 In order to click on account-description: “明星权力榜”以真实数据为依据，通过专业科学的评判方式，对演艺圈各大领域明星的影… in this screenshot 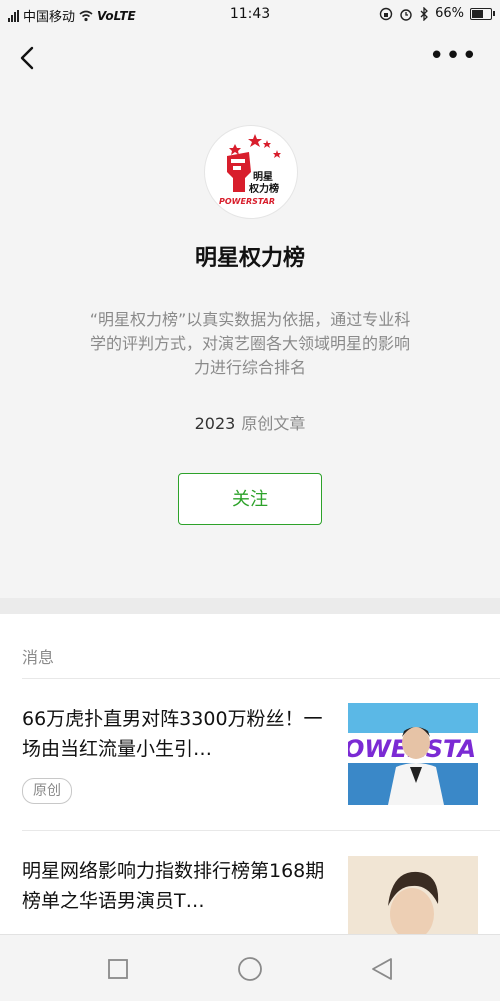, I will do `click(250, 343)`.